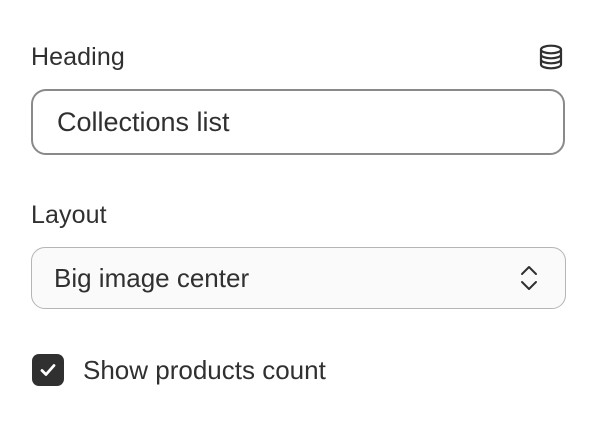  Describe the element at coordinates (529, 278) in the screenshot. I see `chevron-up-down-icon` at that location.